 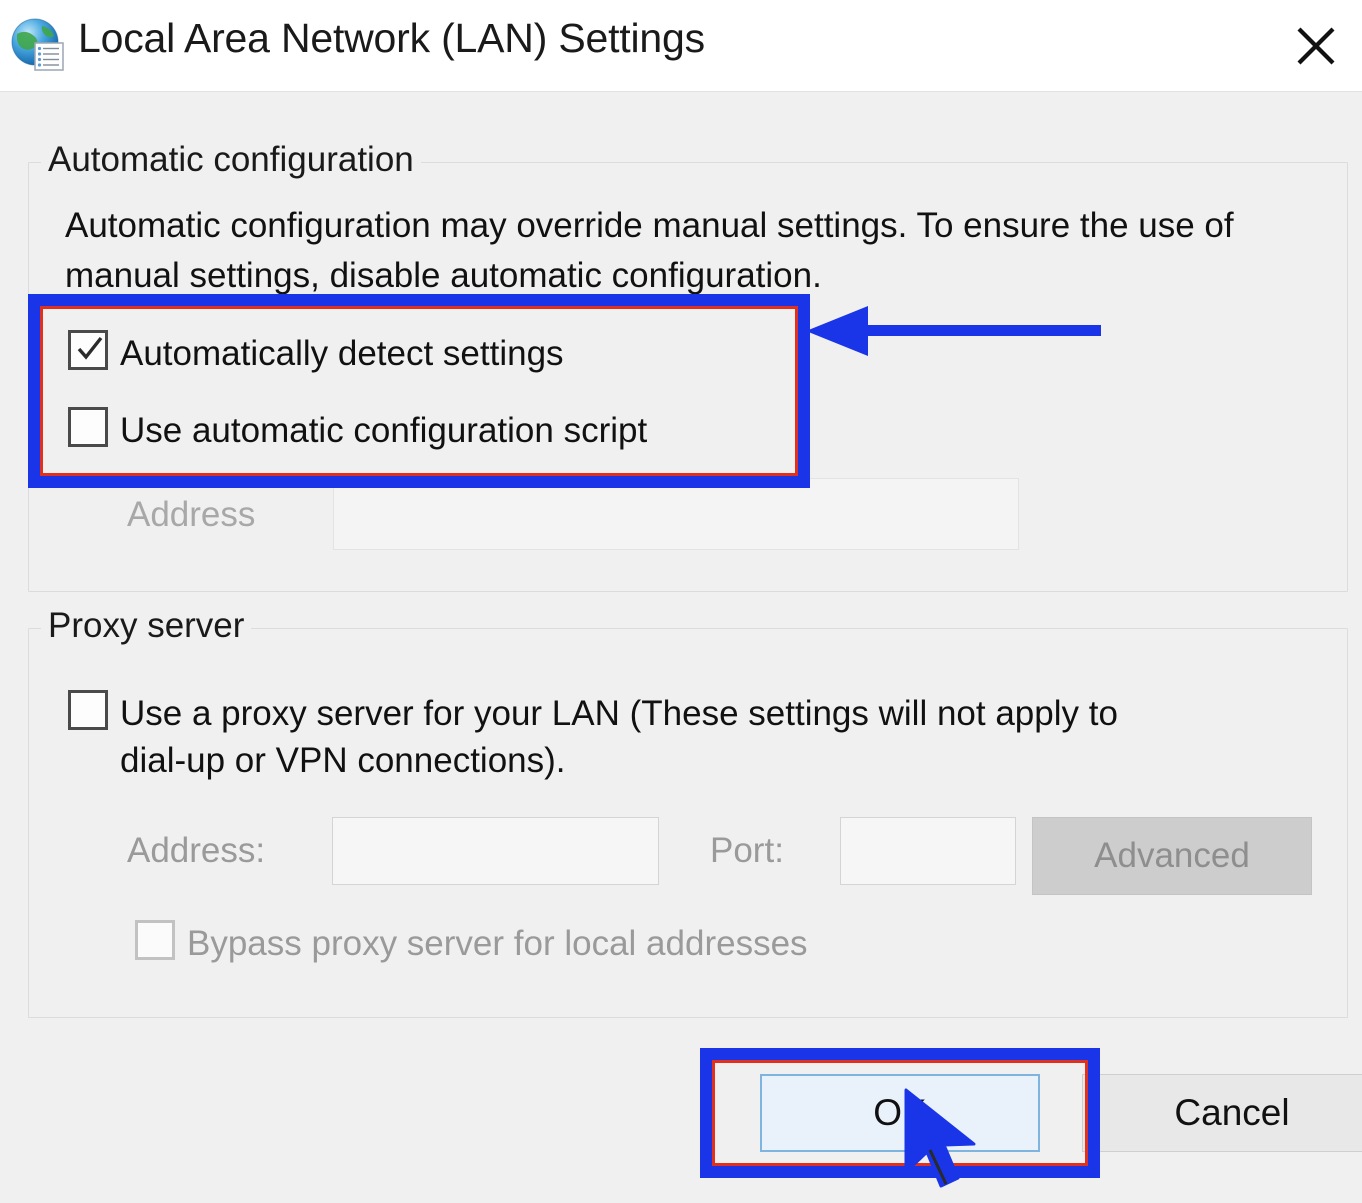 I want to click on checkbox-label-detect: Automatically detect settings, so click(x=342, y=353).